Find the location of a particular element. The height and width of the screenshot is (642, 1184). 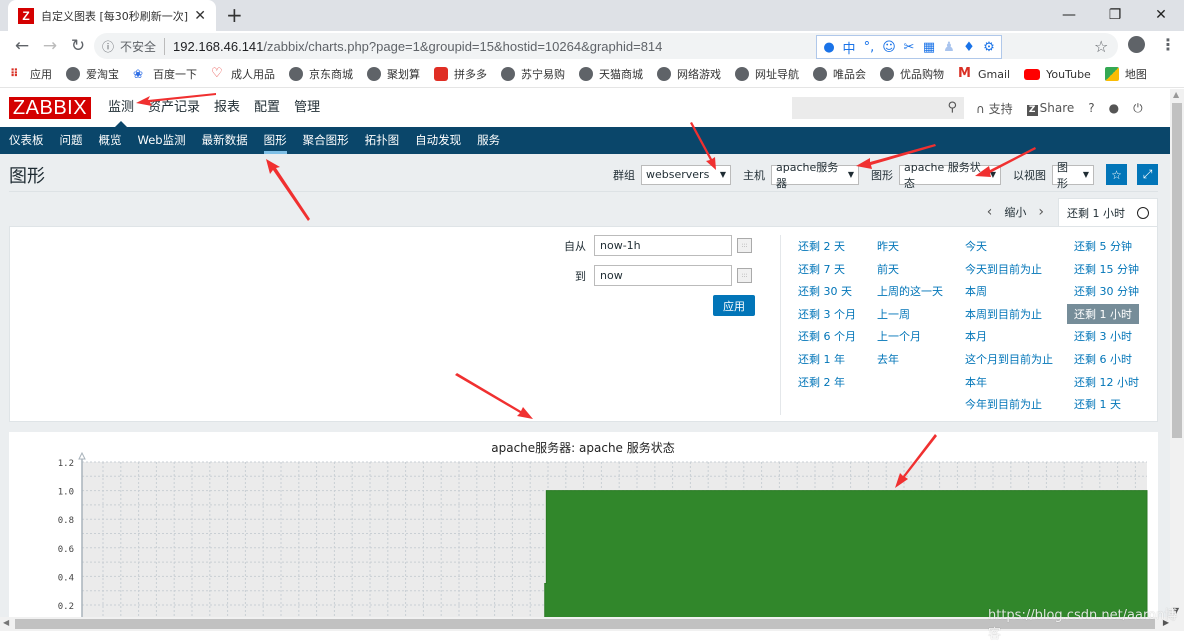

view-as-select: 图形 ▼ is located at coordinates (1073, 175).